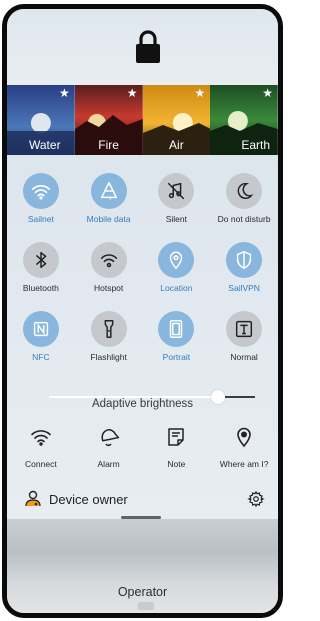  Describe the element at coordinates (244, 437) in the screenshot. I see `location-pin-icon` at that location.